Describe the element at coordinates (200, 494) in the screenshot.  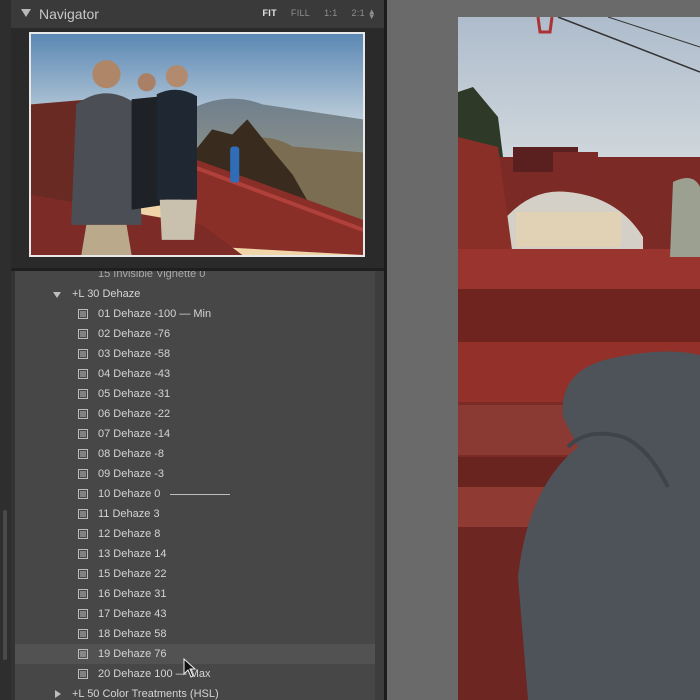
I see `preview-underline` at that location.